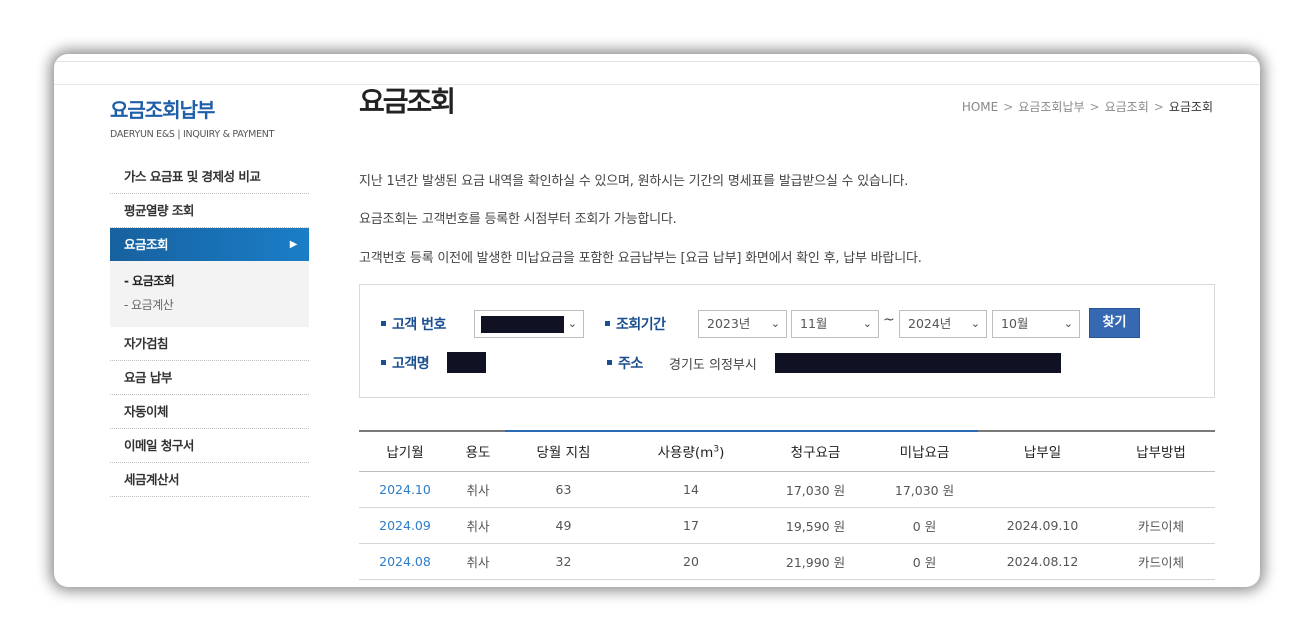  What do you see at coordinates (293, 244) in the screenshot?
I see `chevron-right-icon: ▶` at bounding box center [293, 244].